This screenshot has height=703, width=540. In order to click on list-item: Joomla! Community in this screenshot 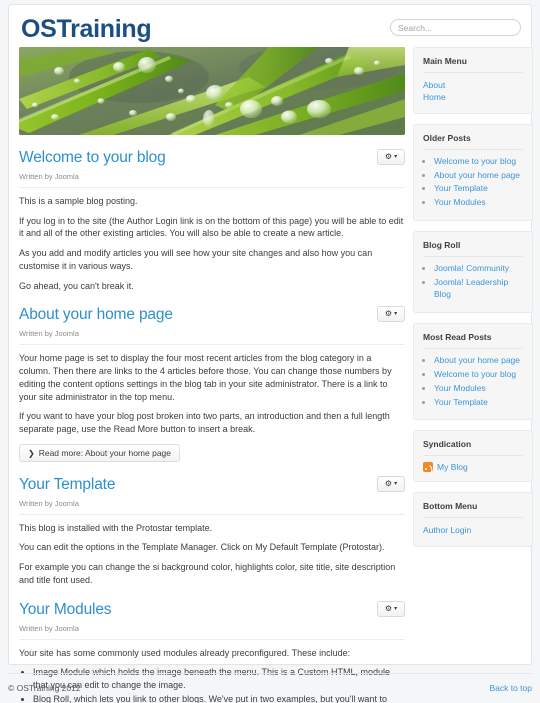, I will do `click(478, 269)`.